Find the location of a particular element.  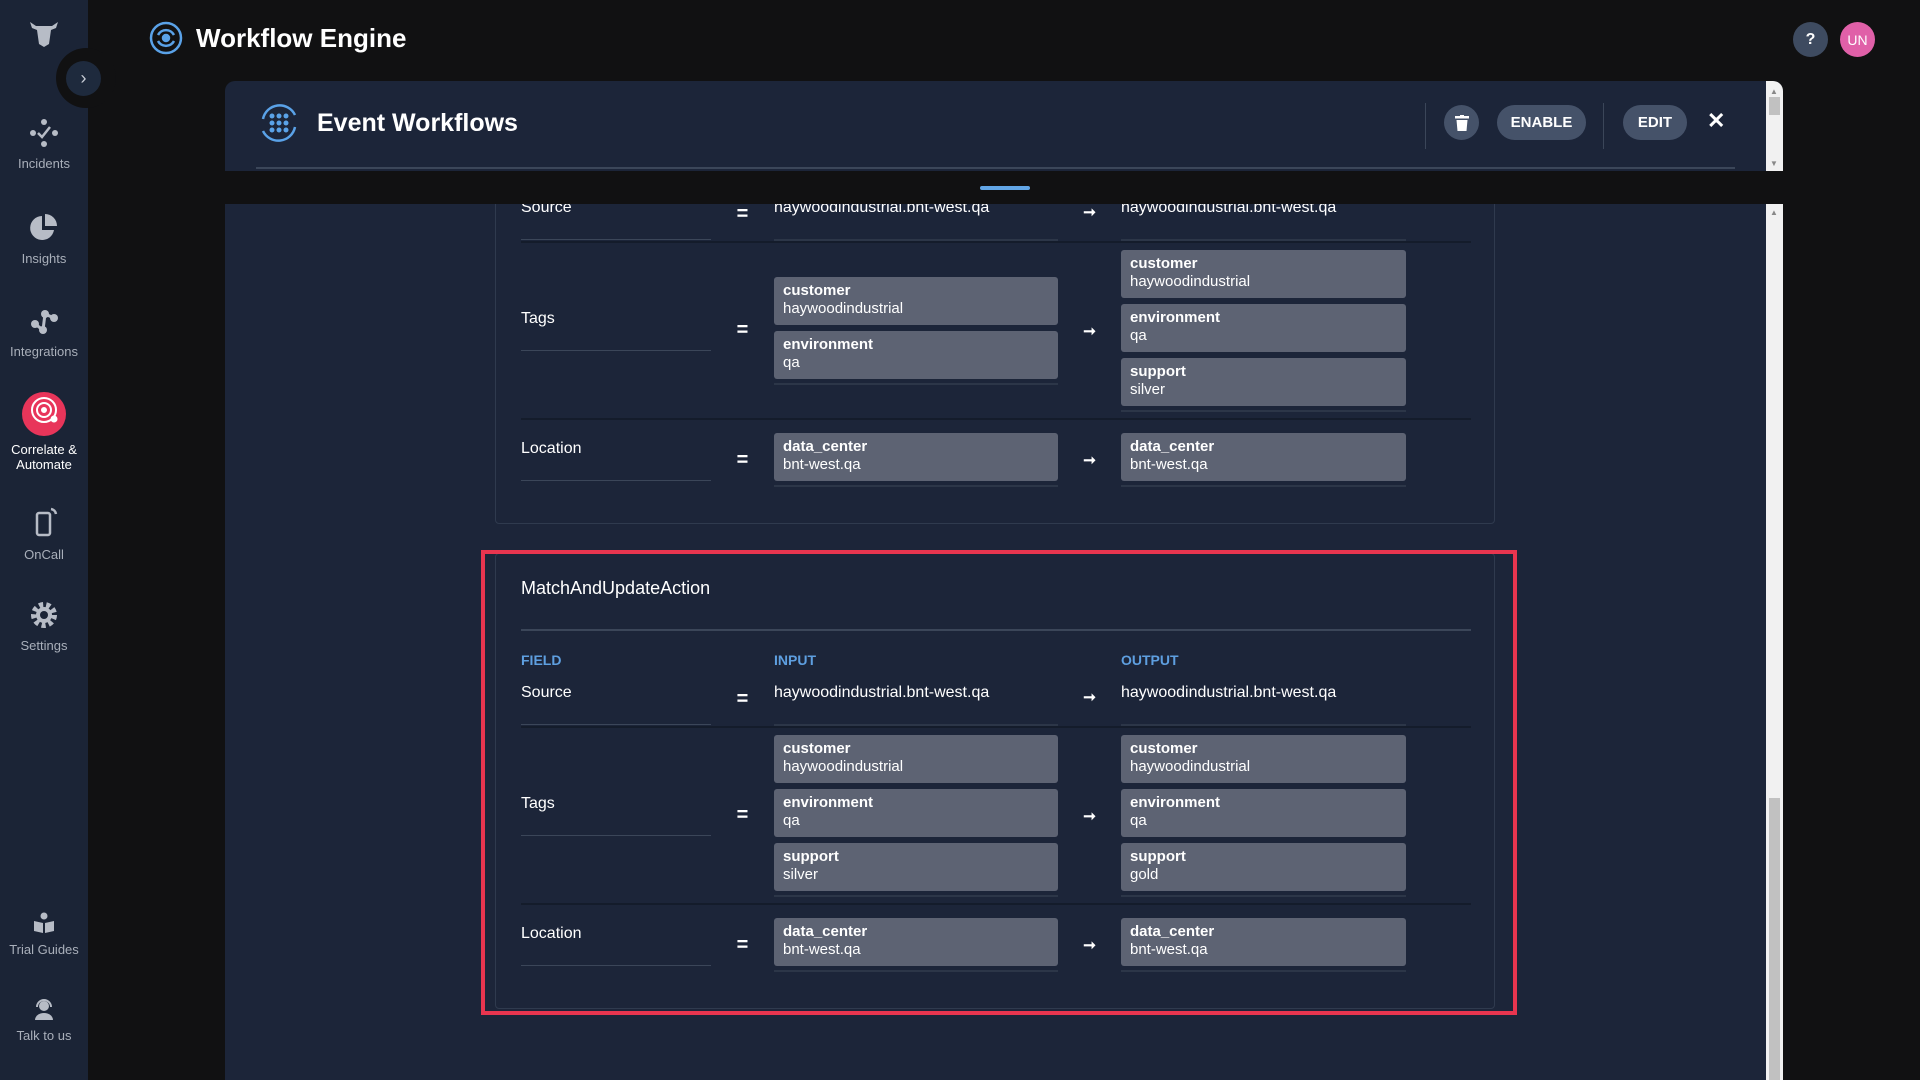

trash-icon is located at coordinates (1461, 122).